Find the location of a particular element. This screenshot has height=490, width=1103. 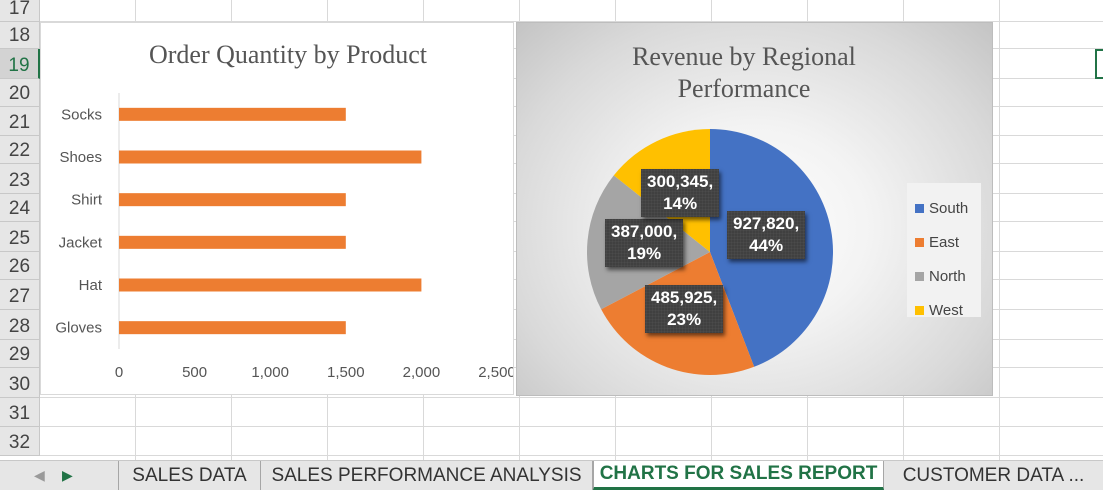

bar-shirt is located at coordinates (232, 200).